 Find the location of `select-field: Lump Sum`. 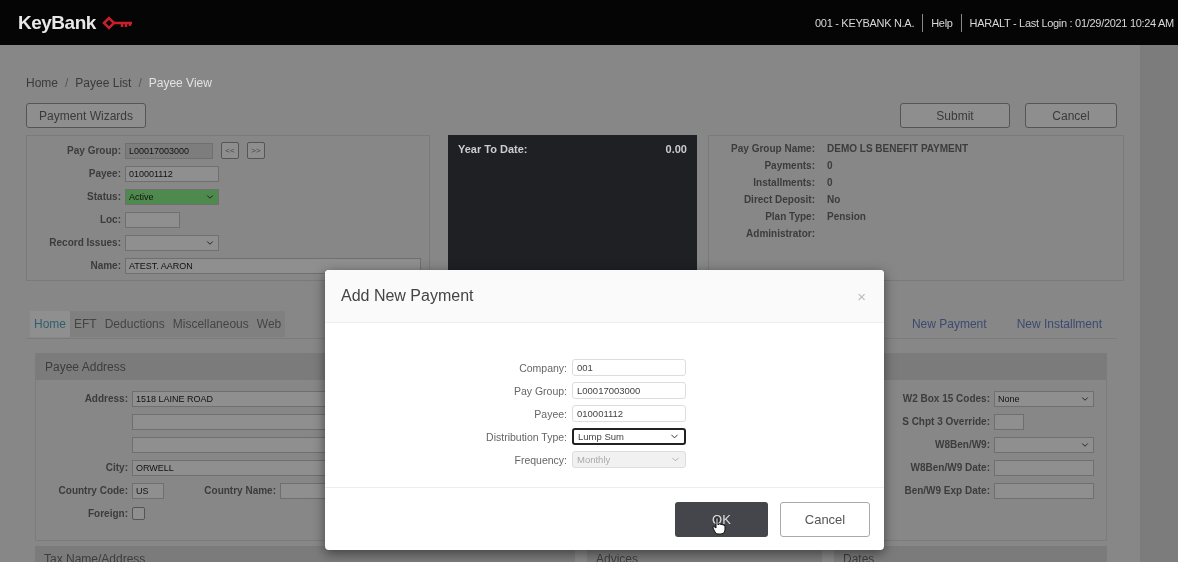

select-field: Lump Sum is located at coordinates (629, 436).